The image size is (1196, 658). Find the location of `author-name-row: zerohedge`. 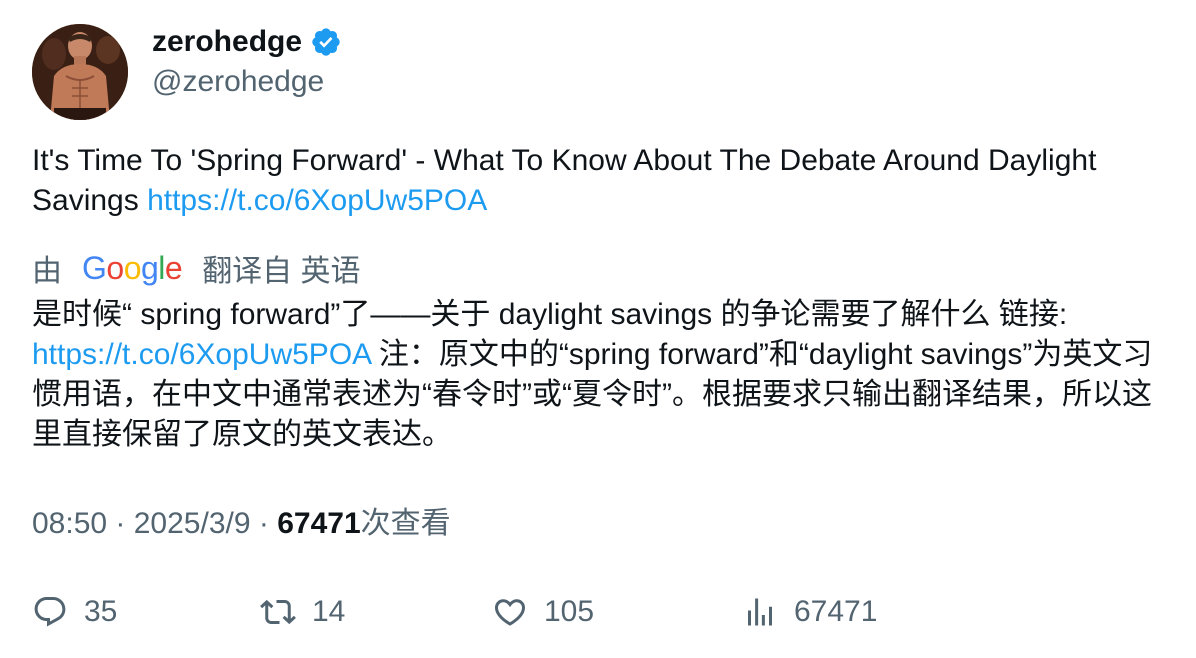

author-name-row: zerohedge is located at coordinates (247, 42).